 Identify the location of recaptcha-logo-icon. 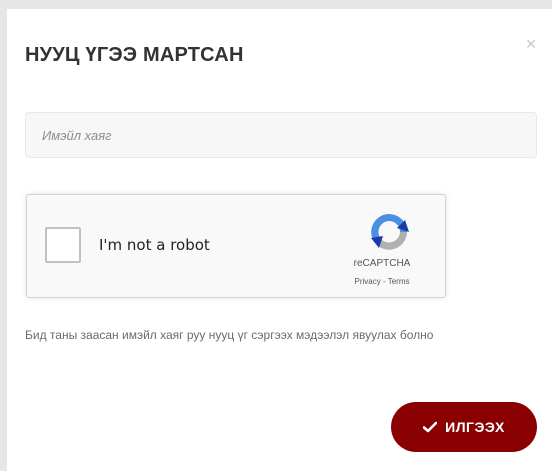
(390, 232).